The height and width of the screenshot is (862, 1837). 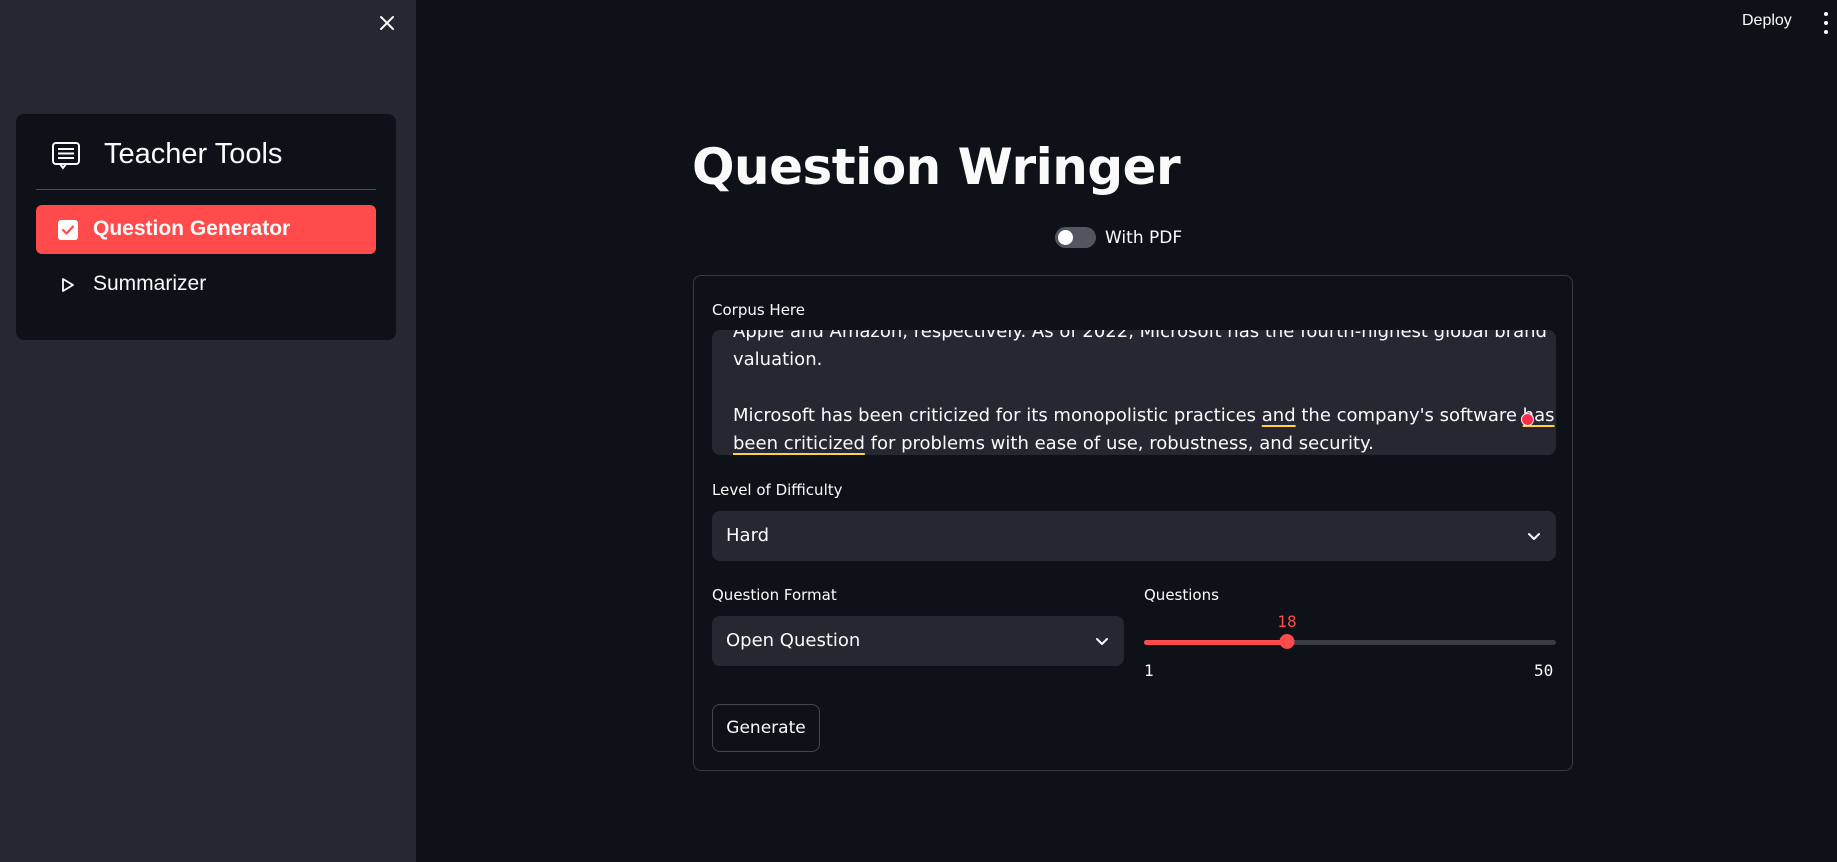 I want to click on difficulty-label: Level of Difficulty, so click(x=777, y=490).